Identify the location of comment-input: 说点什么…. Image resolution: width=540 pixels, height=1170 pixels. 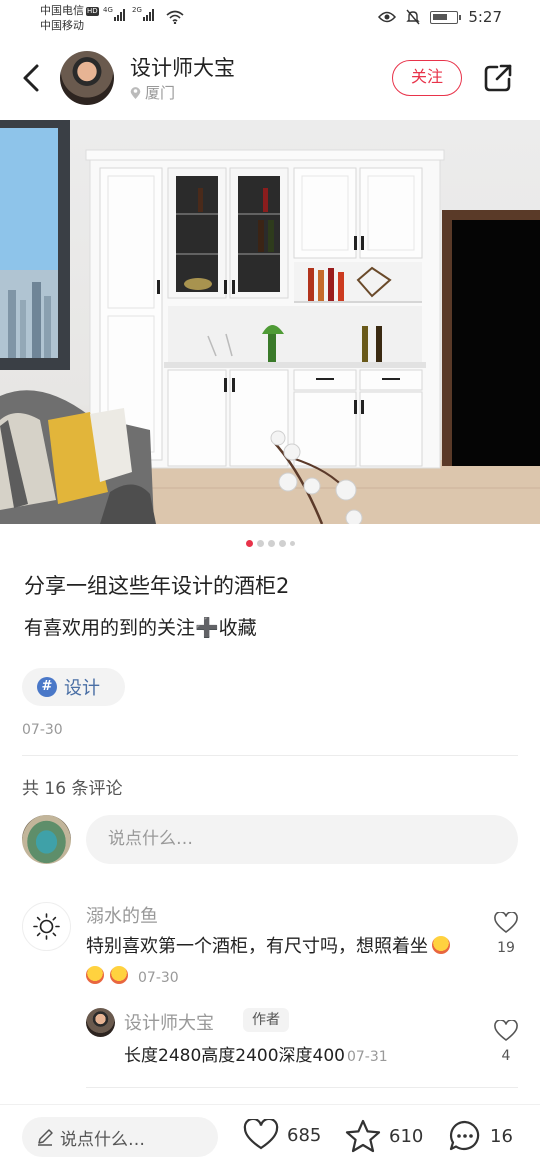
(302, 839).